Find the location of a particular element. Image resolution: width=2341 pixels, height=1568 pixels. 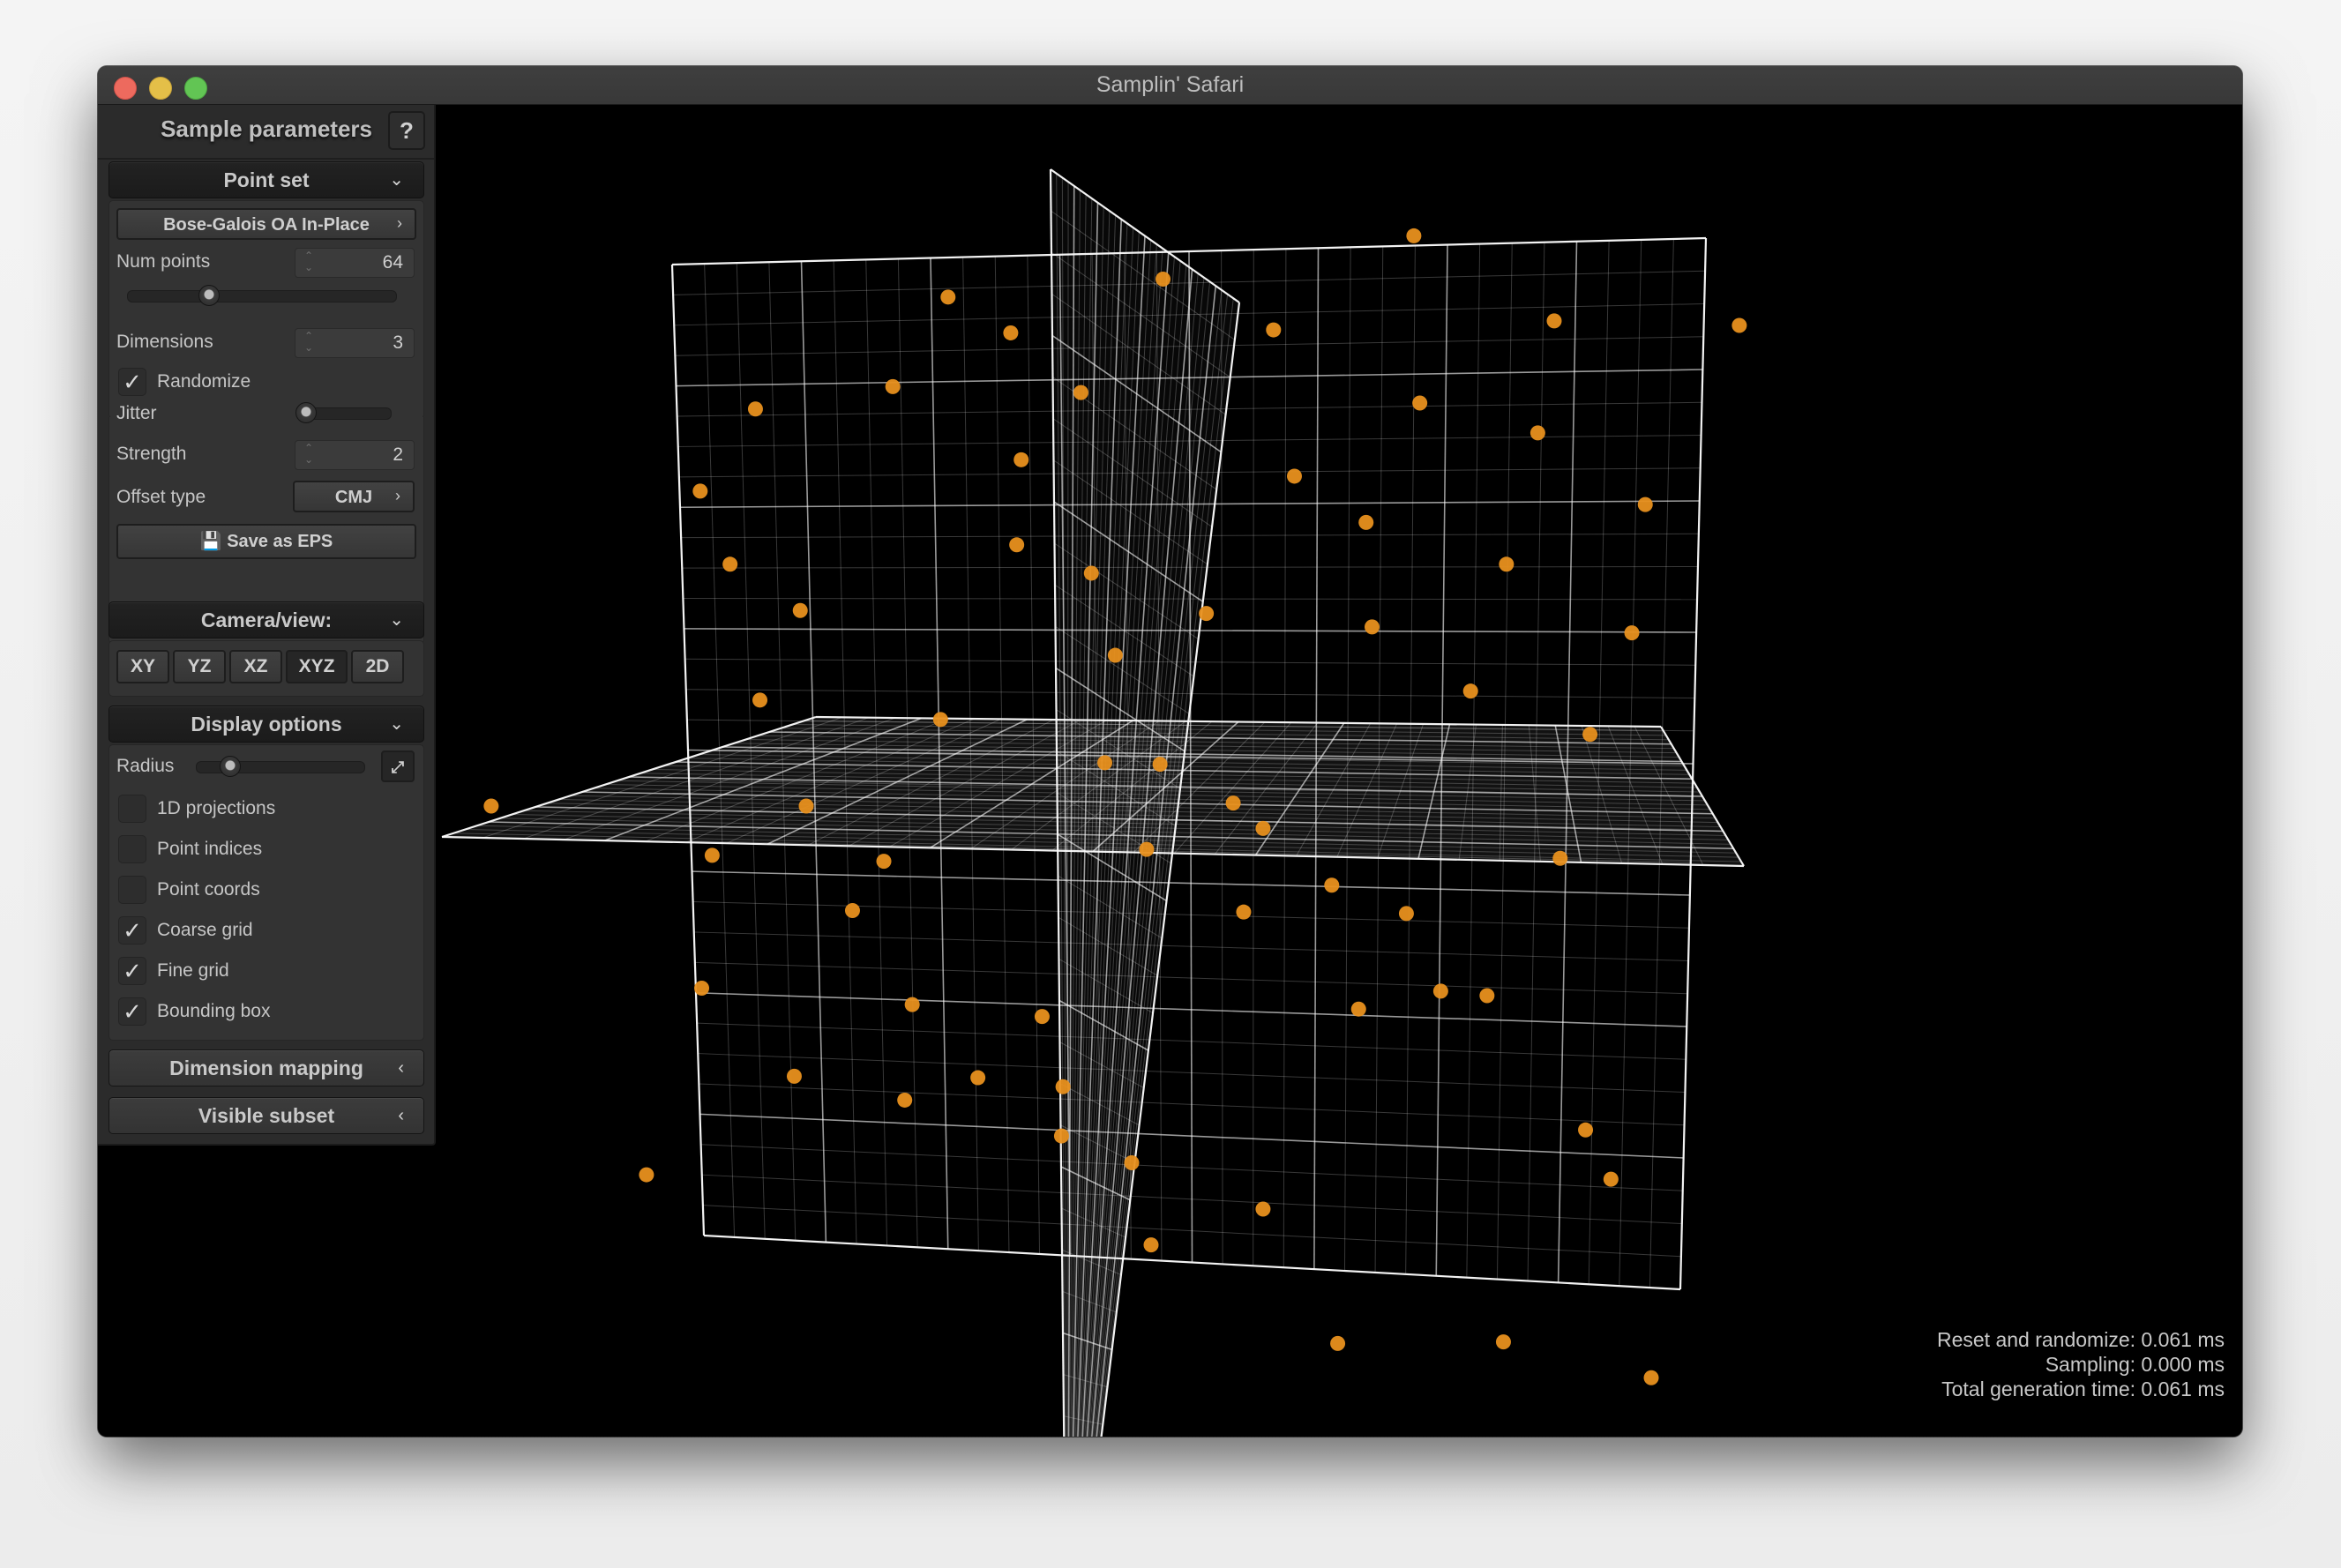

chevron-right-icon: › is located at coordinates (397, 495).